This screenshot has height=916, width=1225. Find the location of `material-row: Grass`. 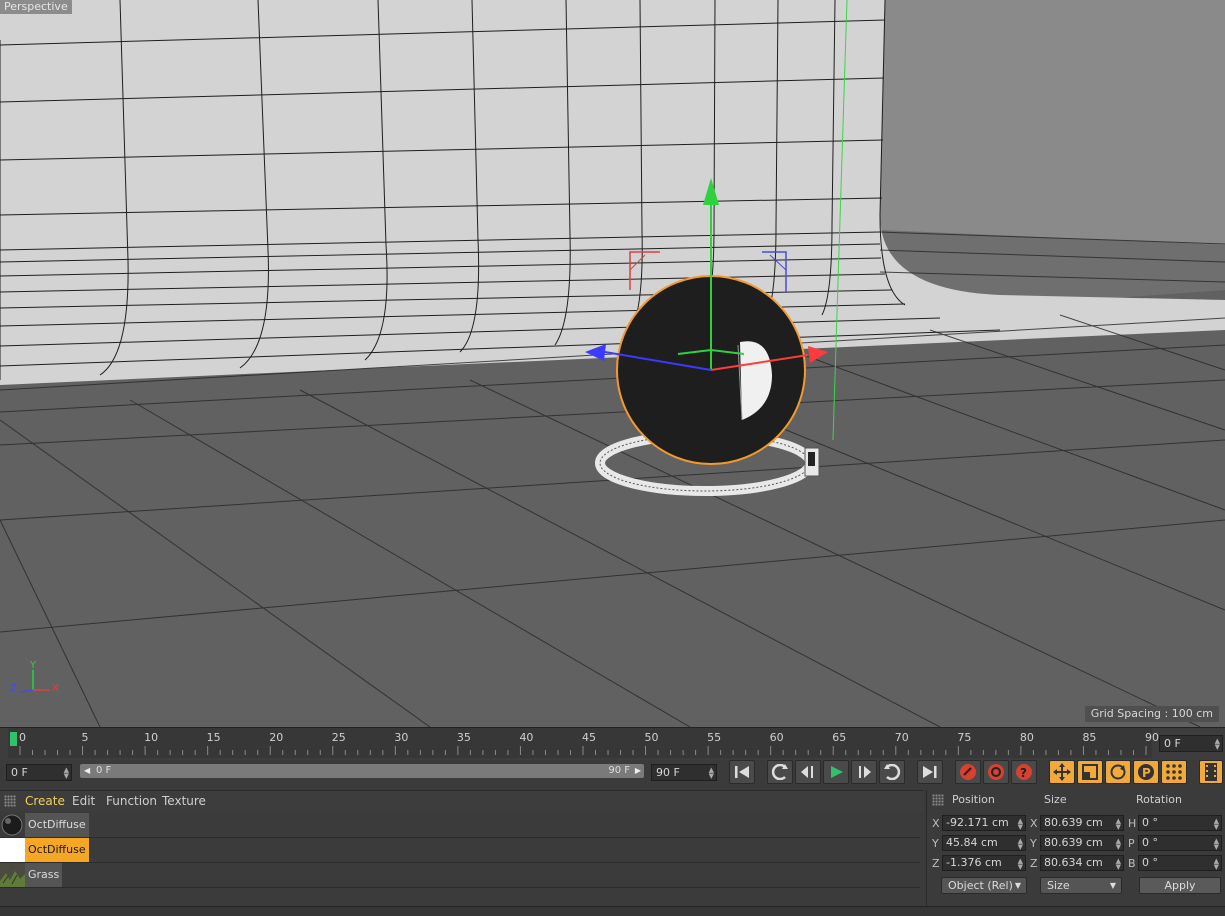

material-row: Grass is located at coordinates (460, 875).